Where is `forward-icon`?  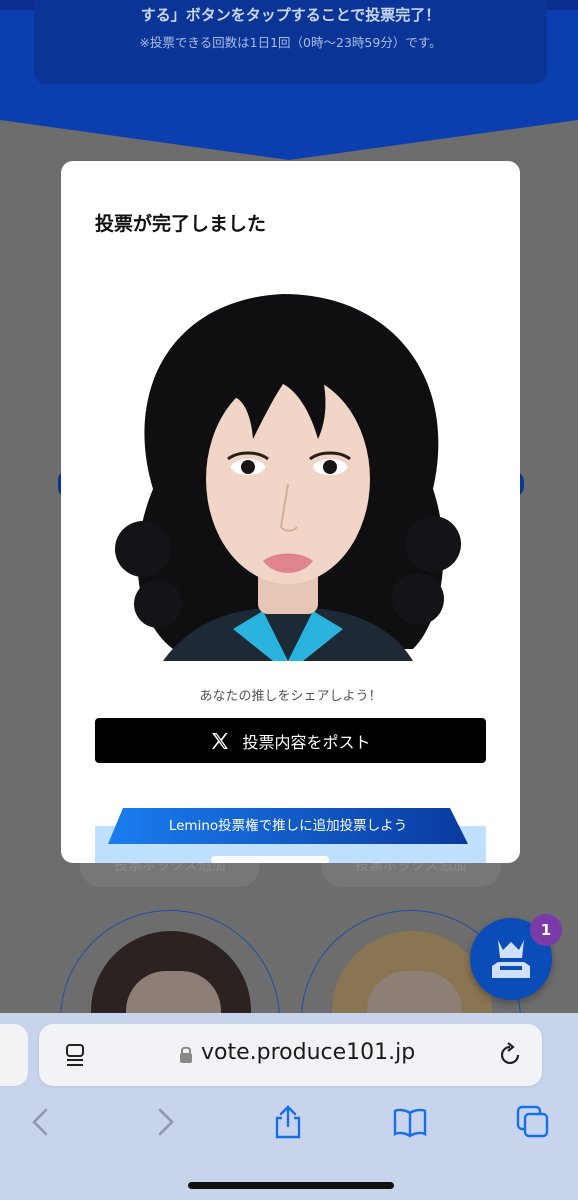
forward-icon is located at coordinates (166, 1122).